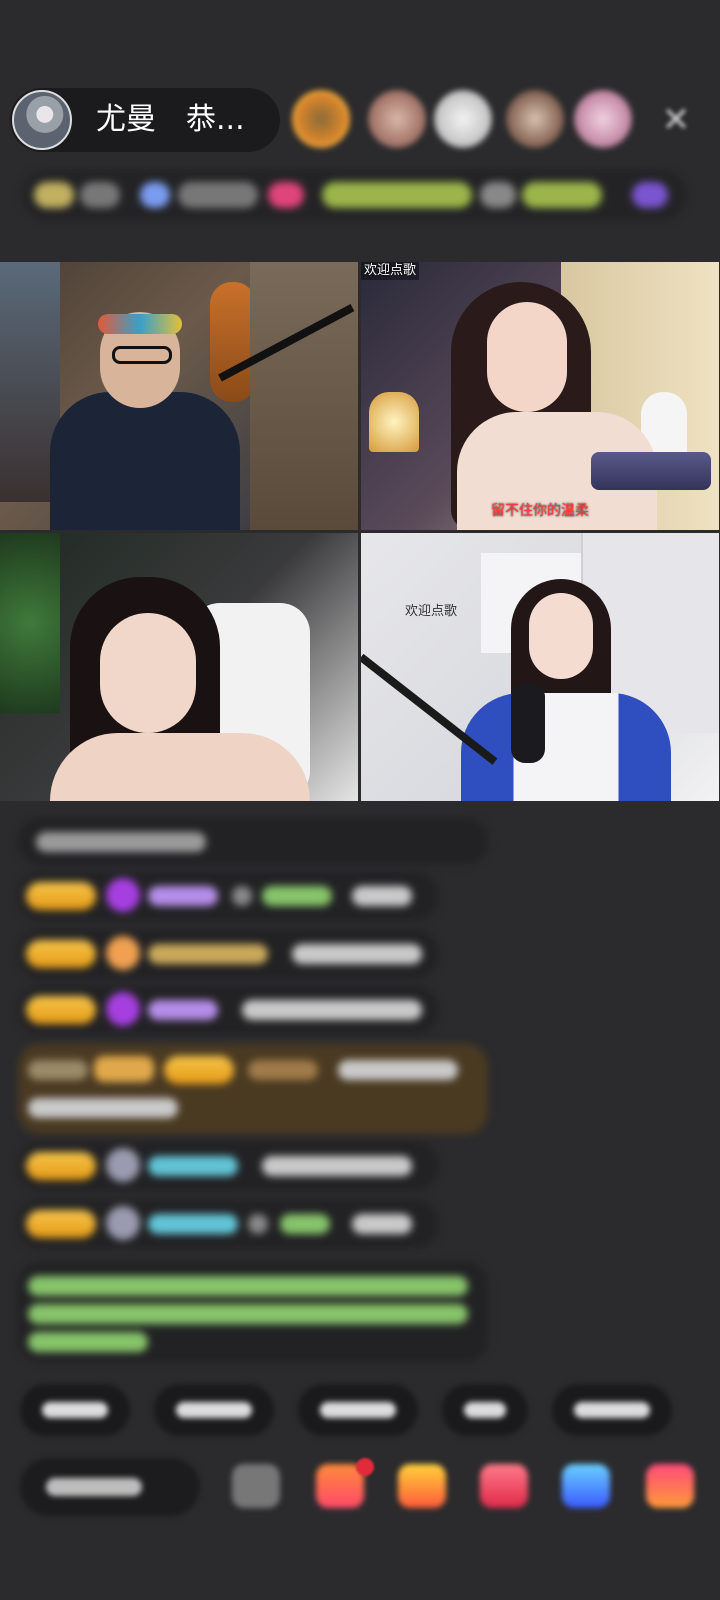 This screenshot has width=720, height=1600. I want to click on notification-dot, so click(365, 1467).